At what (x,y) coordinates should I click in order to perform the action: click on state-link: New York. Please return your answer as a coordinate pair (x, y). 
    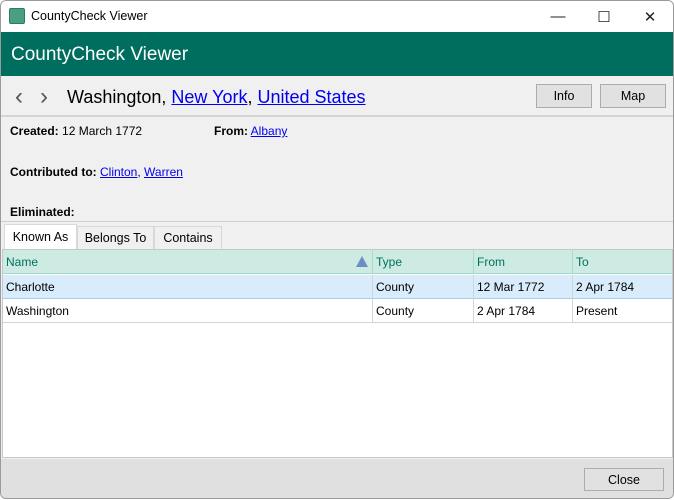
    Looking at the image, I should click on (209, 97).